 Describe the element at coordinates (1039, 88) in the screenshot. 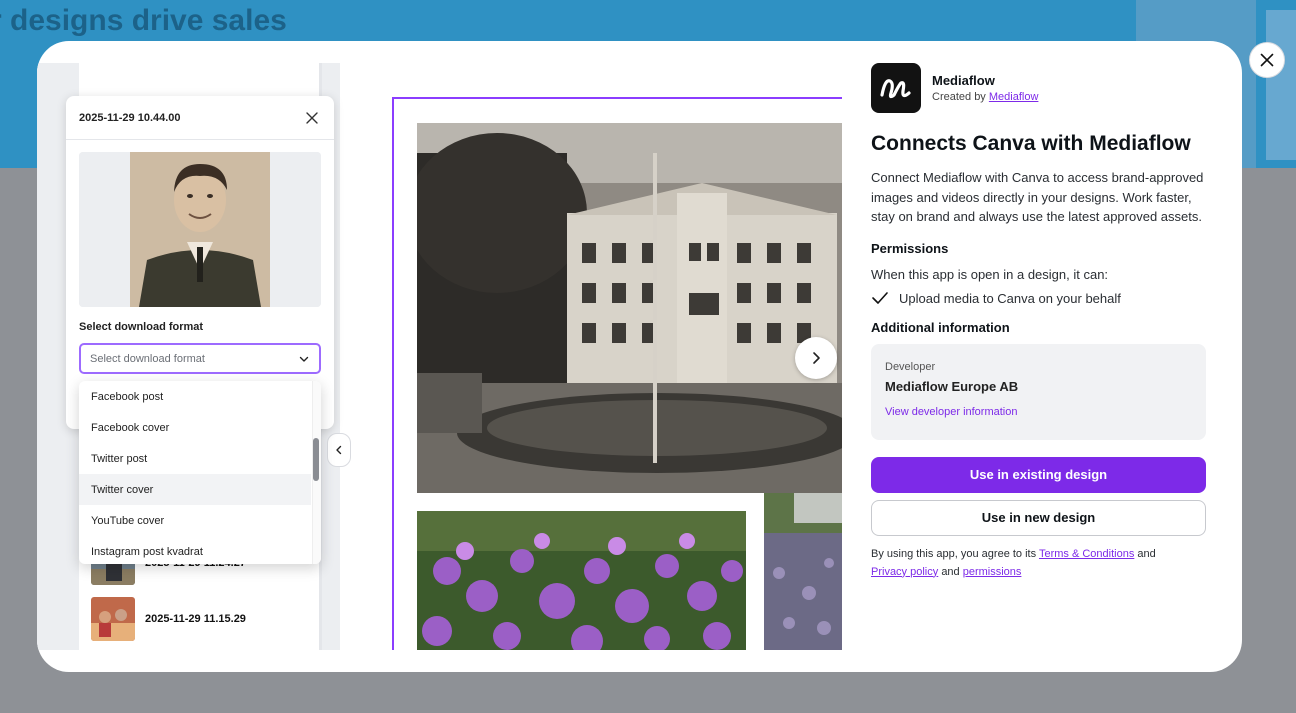

I see `app-header: Mediaflow Created by Mediaflow` at that location.